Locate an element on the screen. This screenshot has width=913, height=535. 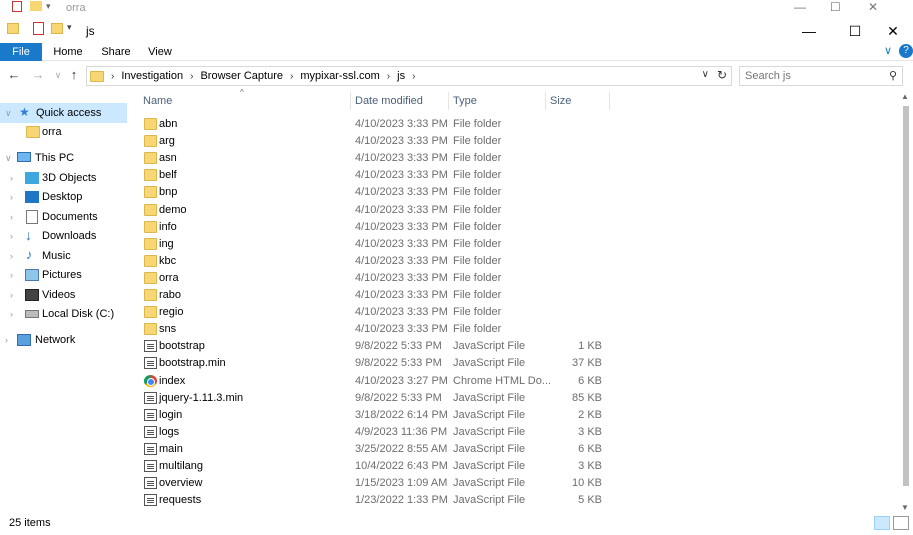
help-icon: ? is located at coordinates (906, 51).